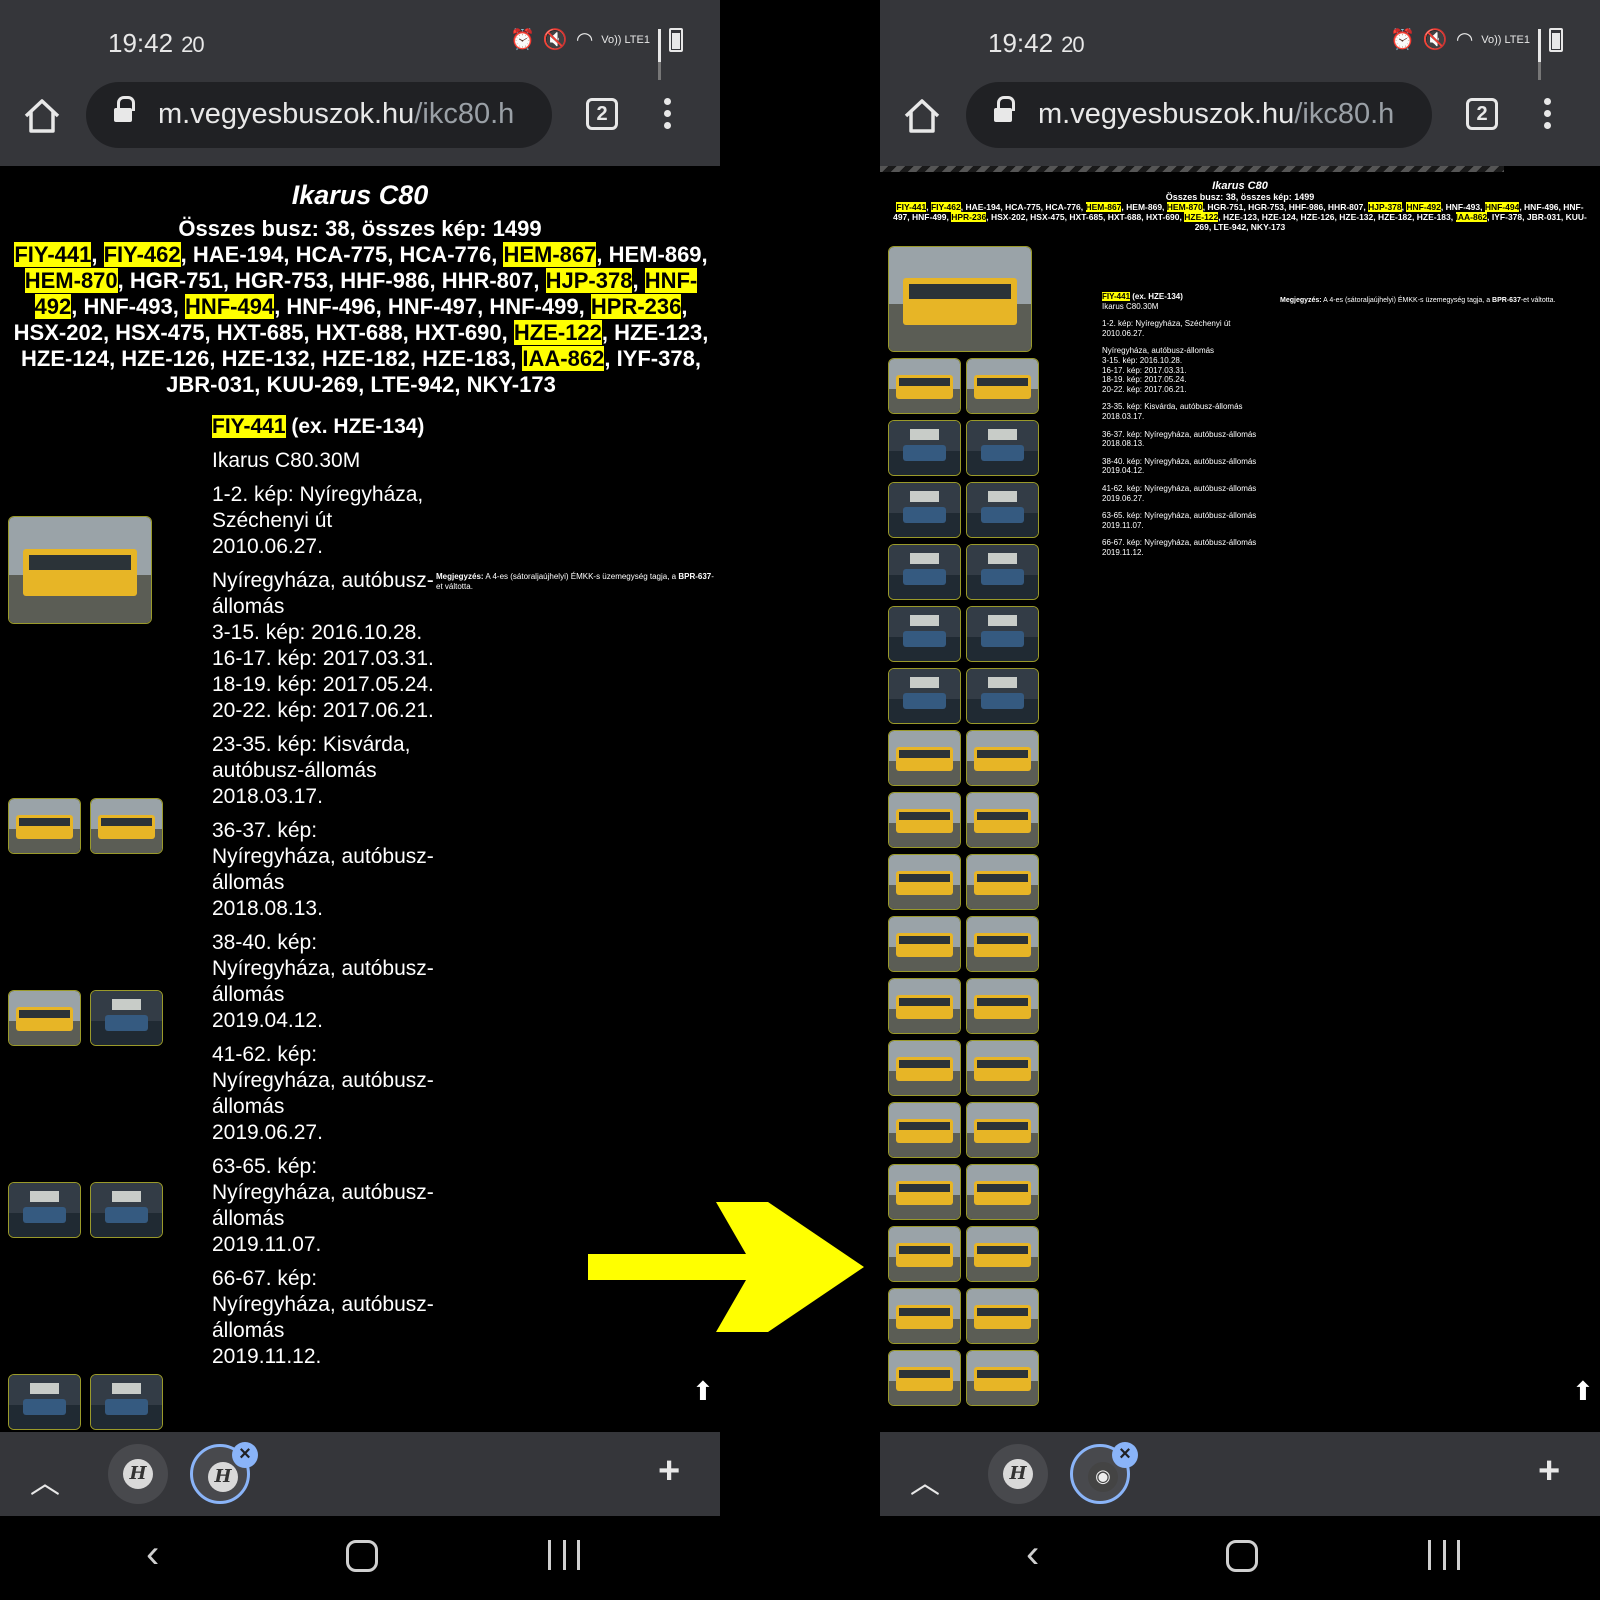  I want to click on plate-link: HSX-475, so click(1047, 217).